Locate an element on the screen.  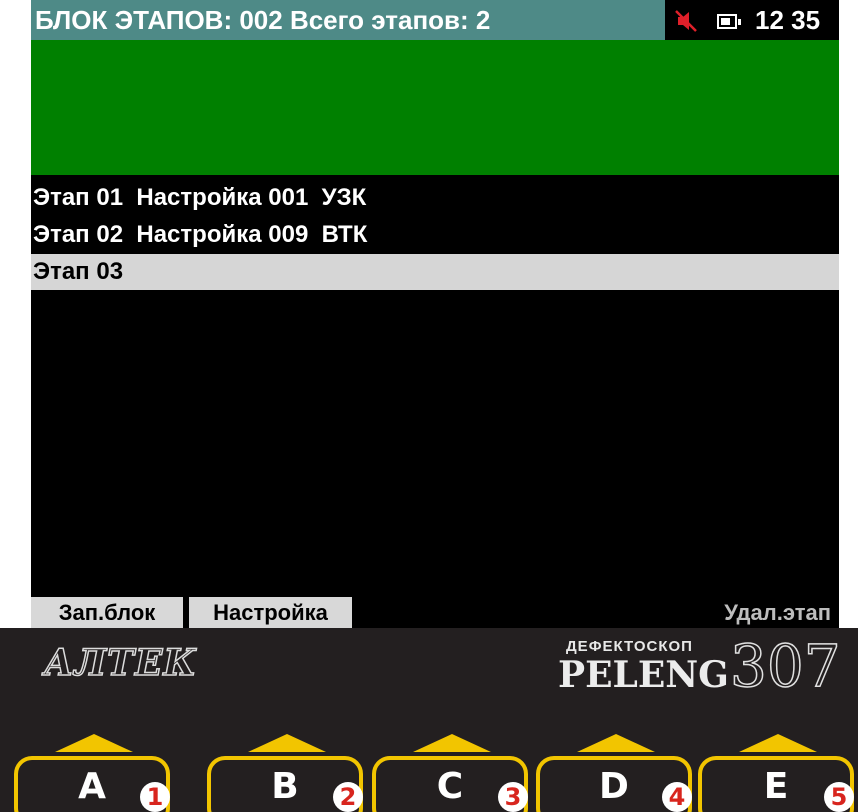
key-number: 2 is located at coordinates (348, 797).